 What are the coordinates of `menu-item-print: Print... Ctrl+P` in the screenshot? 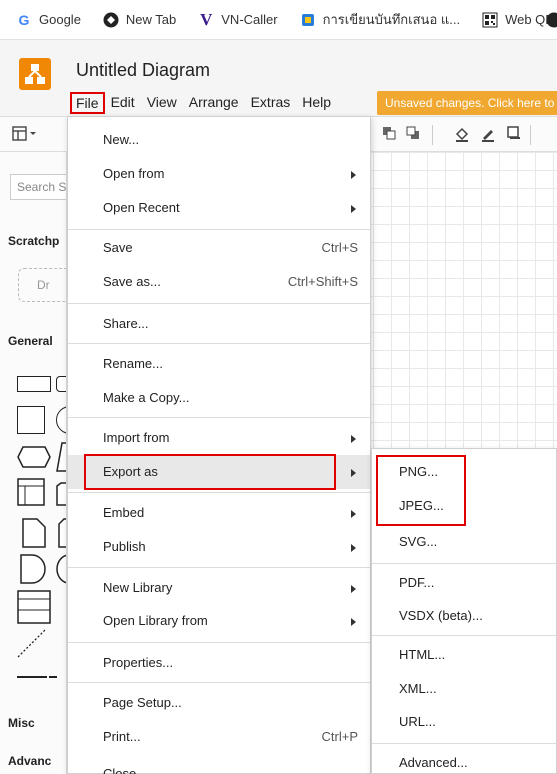 It's located at (219, 737).